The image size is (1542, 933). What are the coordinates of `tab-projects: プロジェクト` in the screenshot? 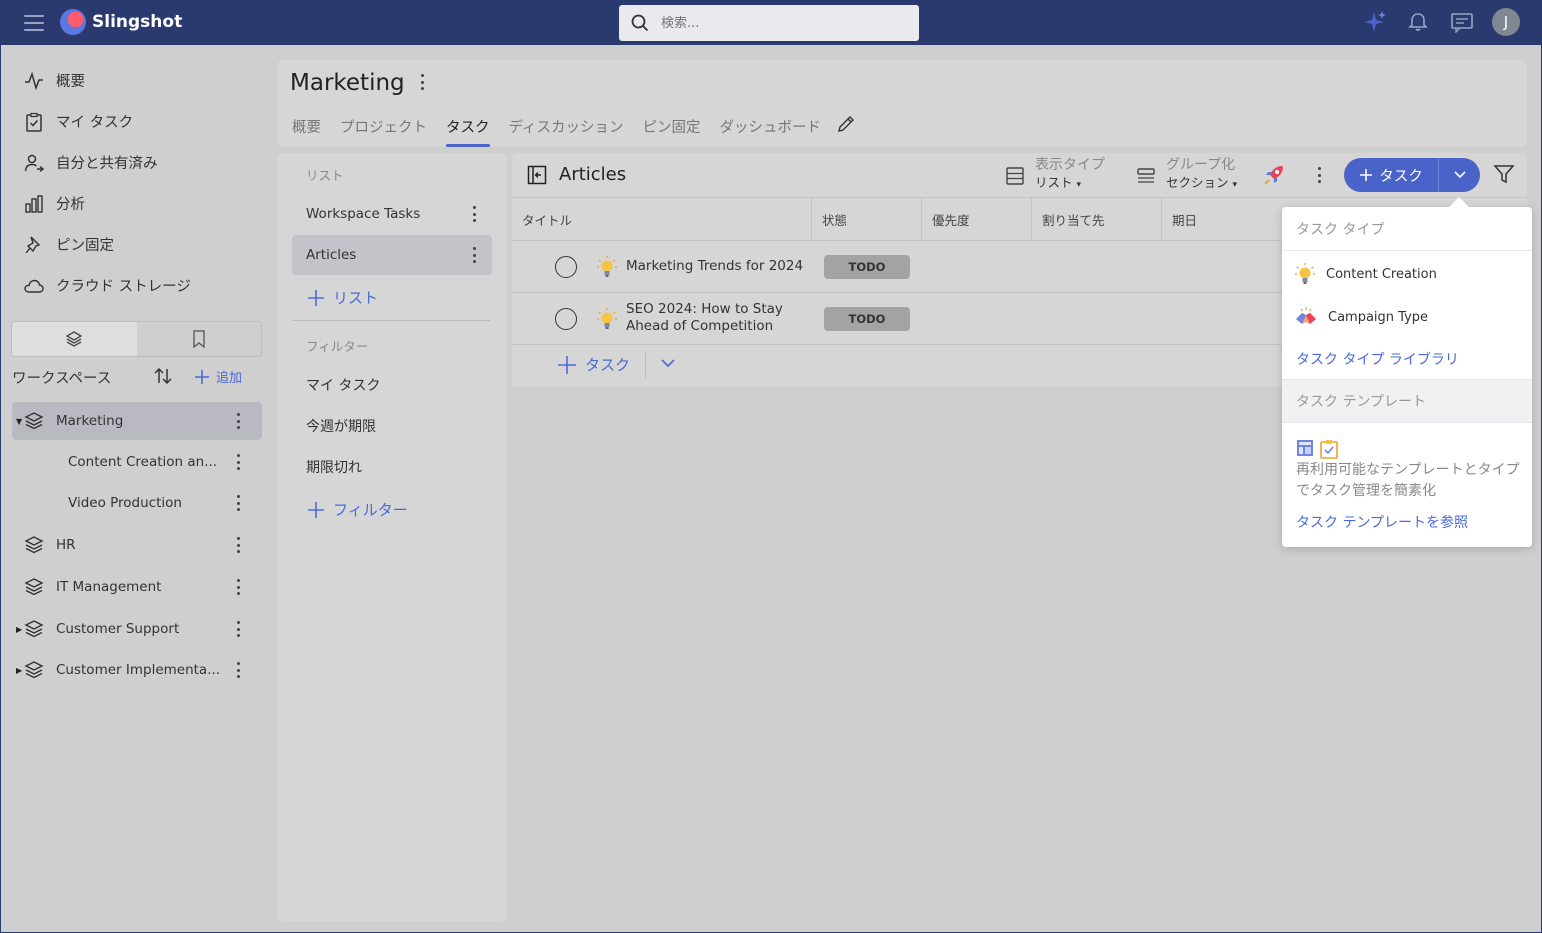 It's located at (383, 131).